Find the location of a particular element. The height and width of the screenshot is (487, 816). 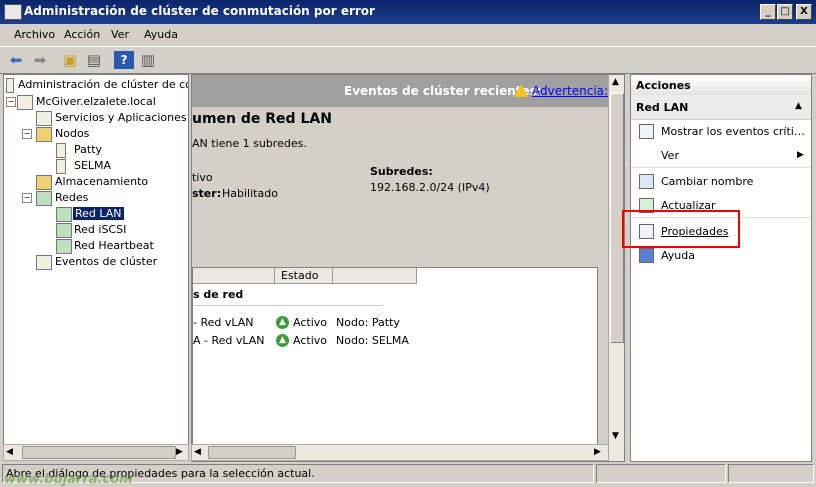

show-hide-action-pane-icon: ▥ is located at coordinates (148, 60).